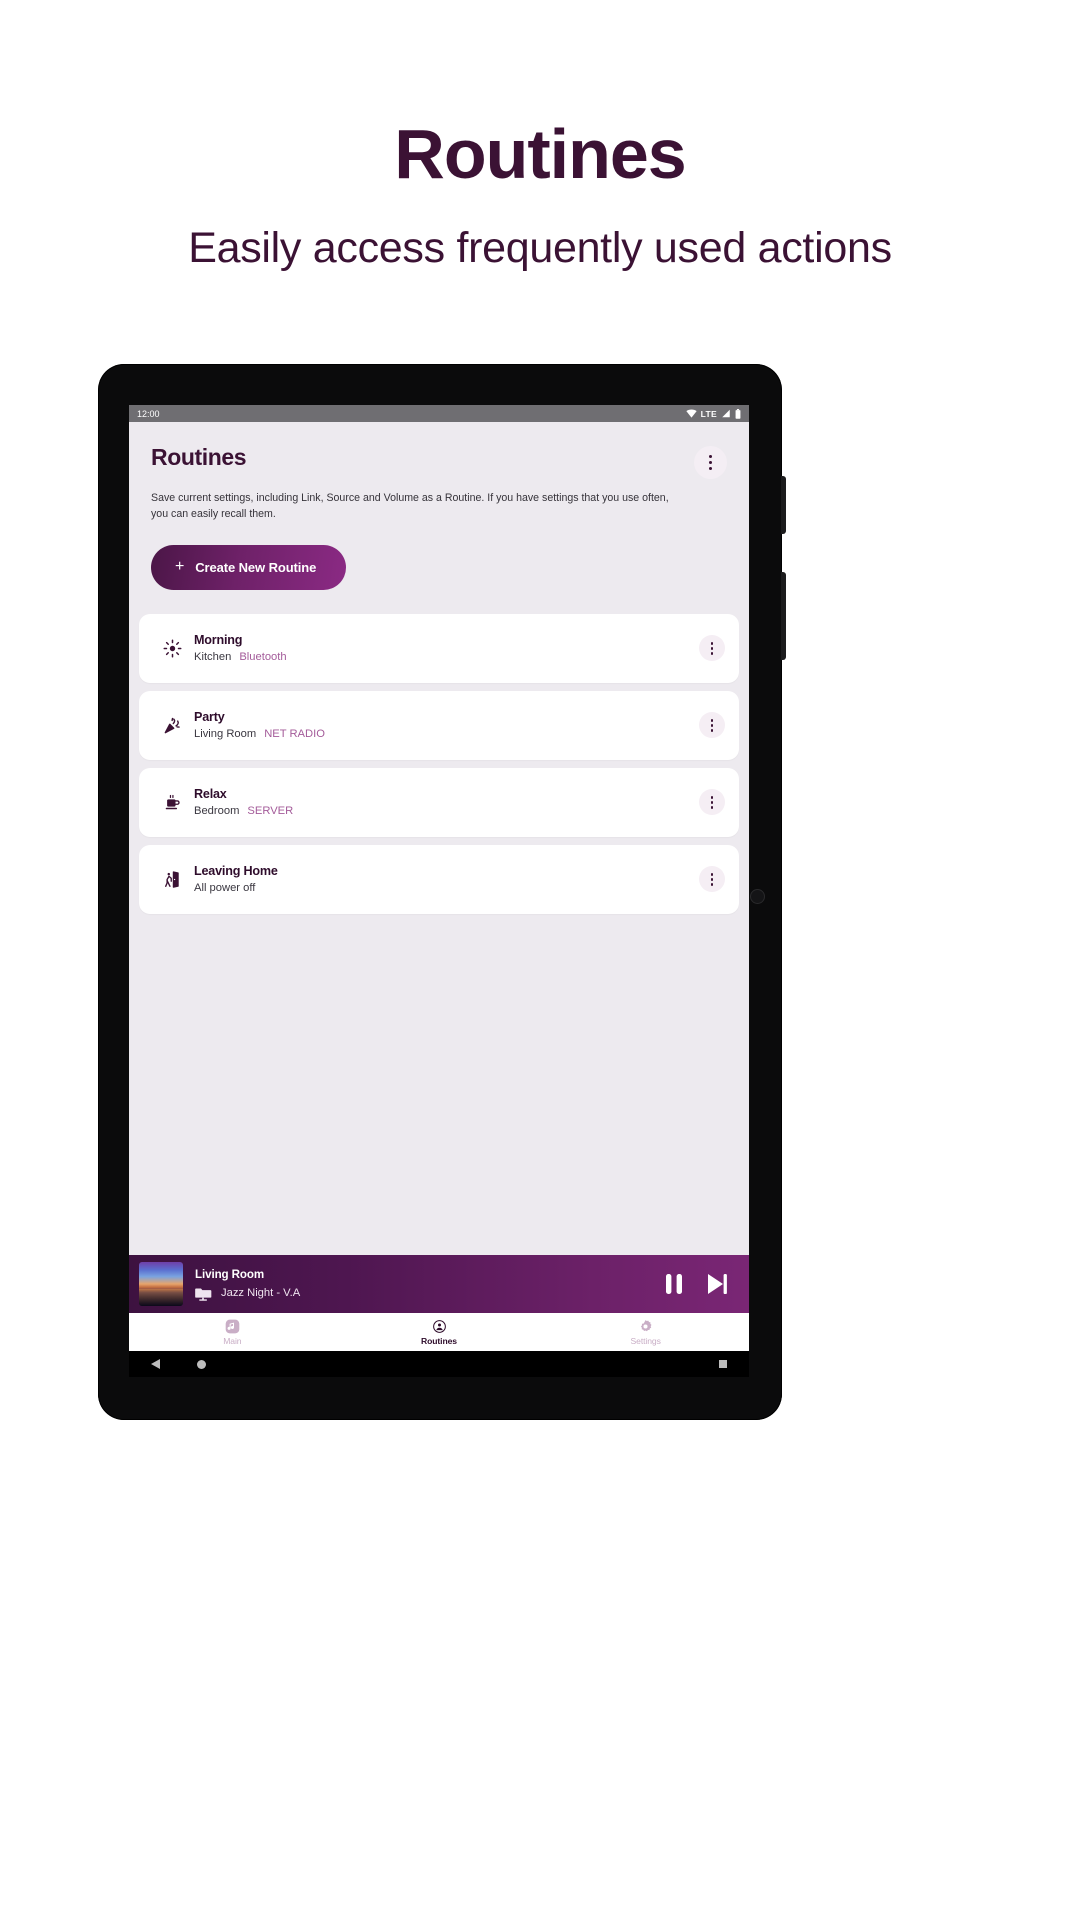 Image resolution: width=1080 pixels, height=1920 pixels. Describe the element at coordinates (708, 413) in the screenshot. I see `network-type-label: LTE` at that location.